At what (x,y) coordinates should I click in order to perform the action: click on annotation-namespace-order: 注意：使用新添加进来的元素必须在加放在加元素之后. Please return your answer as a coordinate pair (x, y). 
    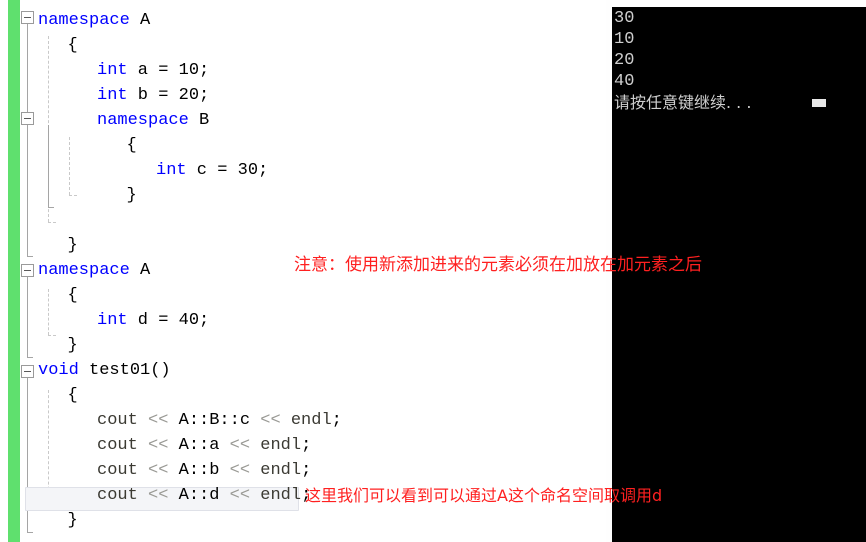
    Looking at the image, I should click on (498, 265).